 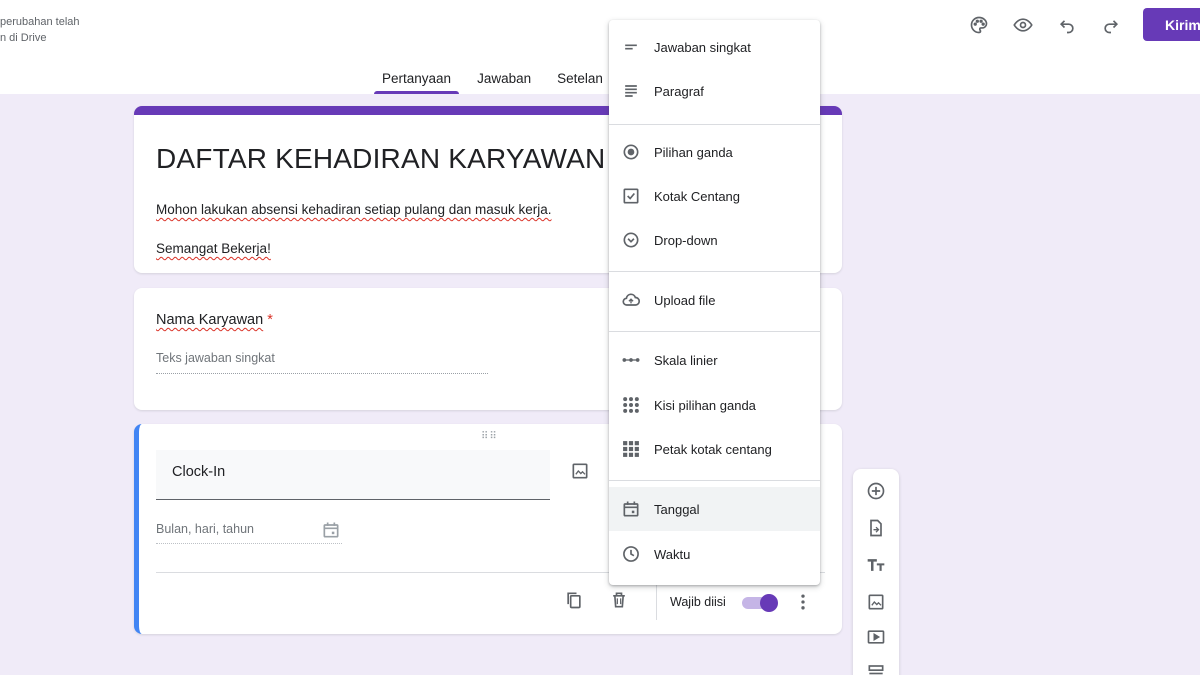 What do you see at coordinates (489, 436) in the screenshot?
I see `drag-handle-icon: ⠿⠿` at bounding box center [489, 436].